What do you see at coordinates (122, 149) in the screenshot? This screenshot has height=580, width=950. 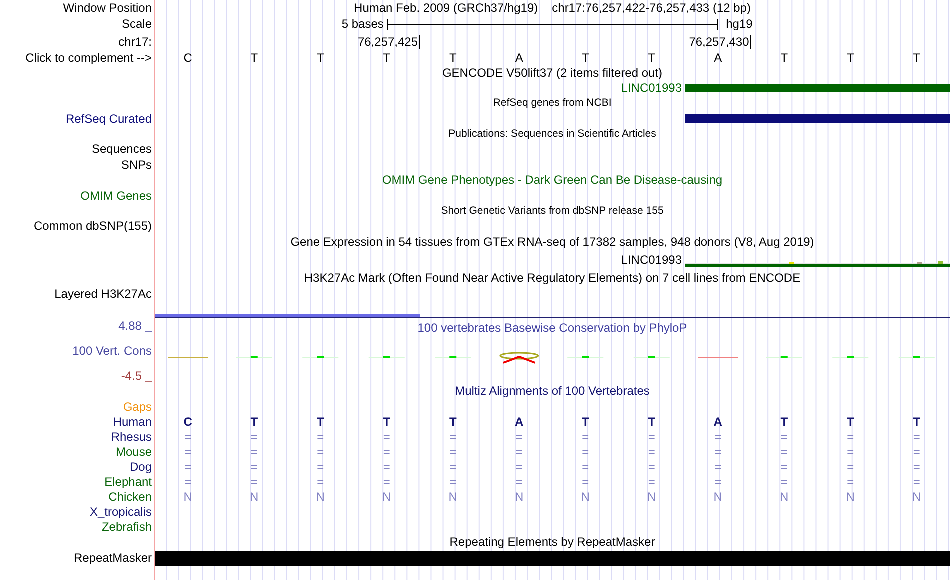 I see `track-label: Sequences` at bounding box center [122, 149].